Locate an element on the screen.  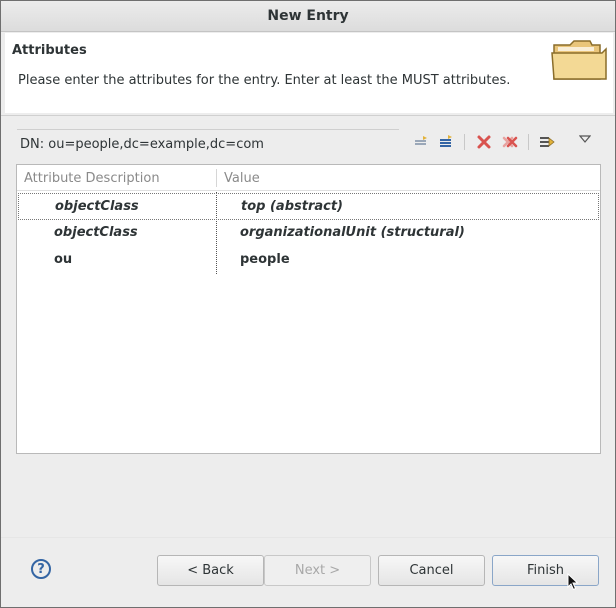
edit-value-icon is located at coordinates (547, 142).